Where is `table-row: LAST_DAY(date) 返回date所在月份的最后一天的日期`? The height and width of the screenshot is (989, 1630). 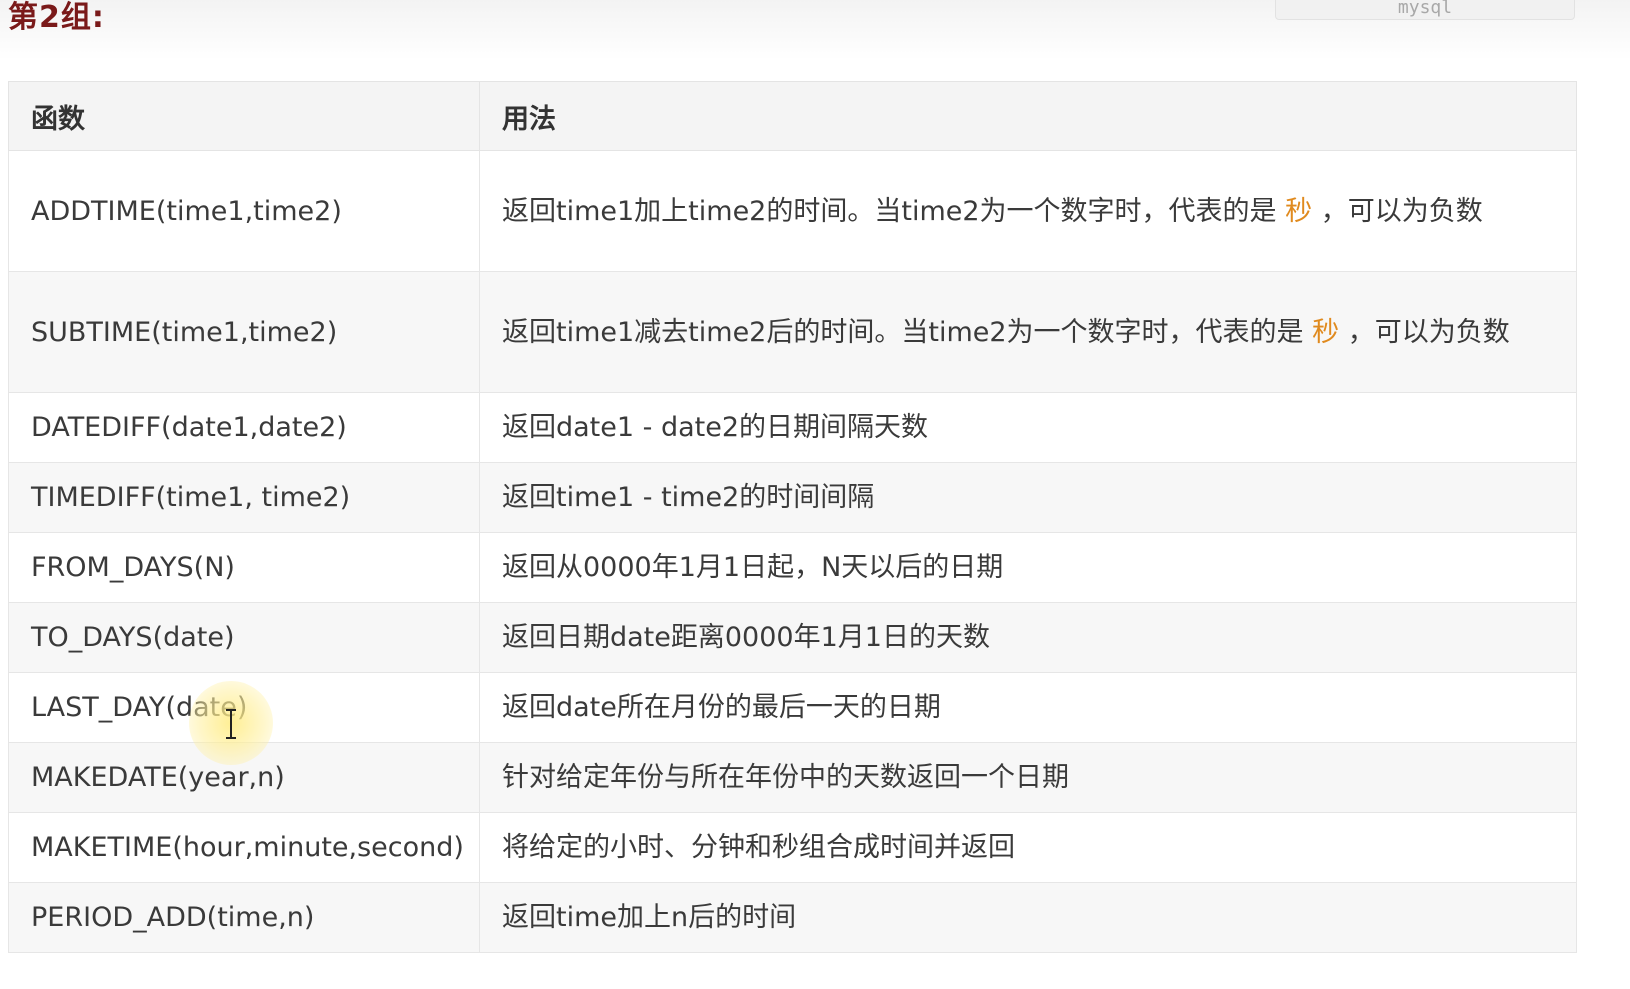
table-row: LAST_DAY(date) 返回date所在月份的最后一天的日期 is located at coordinates (792, 707).